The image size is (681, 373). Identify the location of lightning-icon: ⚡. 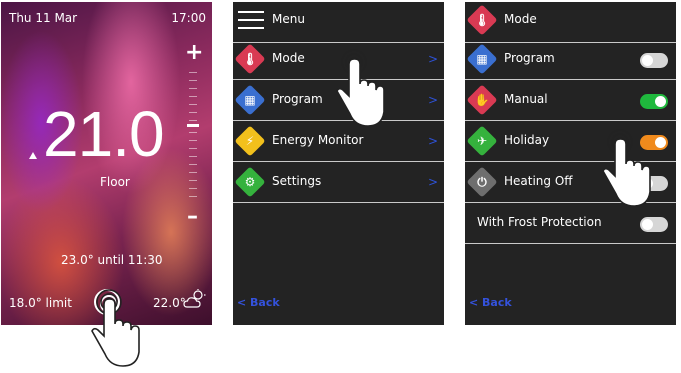
(250, 141).